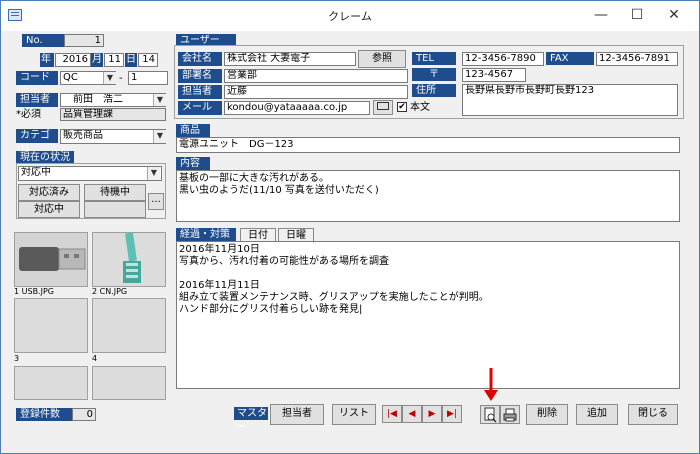  What do you see at coordinates (200, 76) in the screenshot?
I see `dept-label: 部署名` at bounding box center [200, 76].